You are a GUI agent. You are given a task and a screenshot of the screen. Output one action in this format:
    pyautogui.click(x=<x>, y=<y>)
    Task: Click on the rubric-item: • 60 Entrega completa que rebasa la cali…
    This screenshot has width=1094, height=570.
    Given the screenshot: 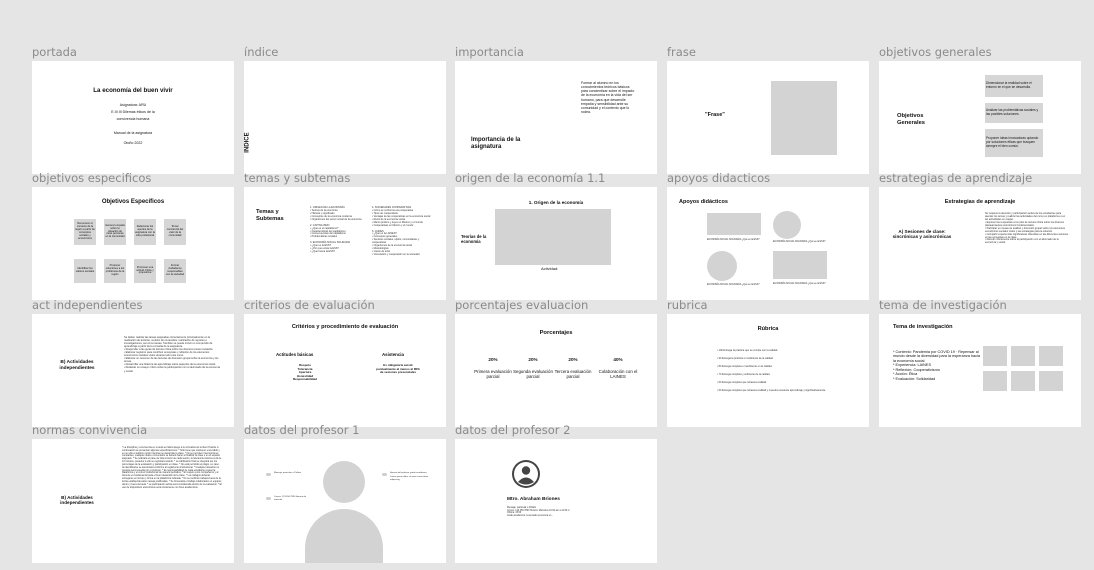 What is the action you would take?
    pyautogui.click(x=742, y=382)
    